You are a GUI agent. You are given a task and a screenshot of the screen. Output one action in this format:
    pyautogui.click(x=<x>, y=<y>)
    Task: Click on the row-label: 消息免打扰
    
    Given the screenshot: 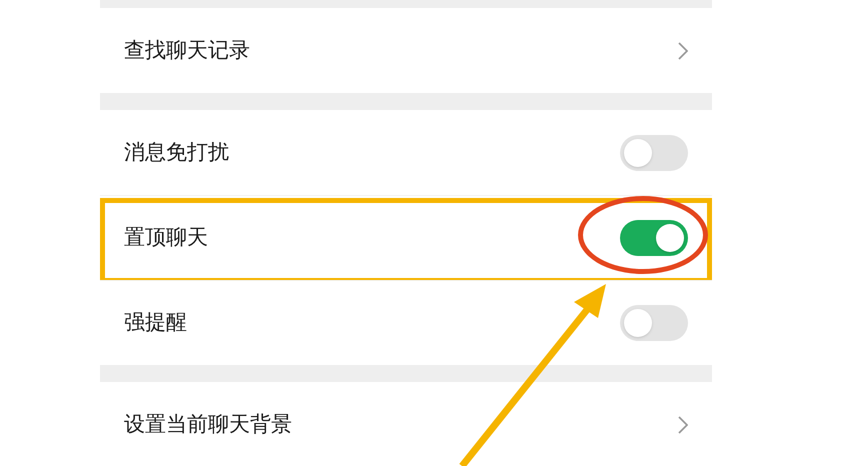 What is the action you would take?
    pyautogui.click(x=176, y=152)
    